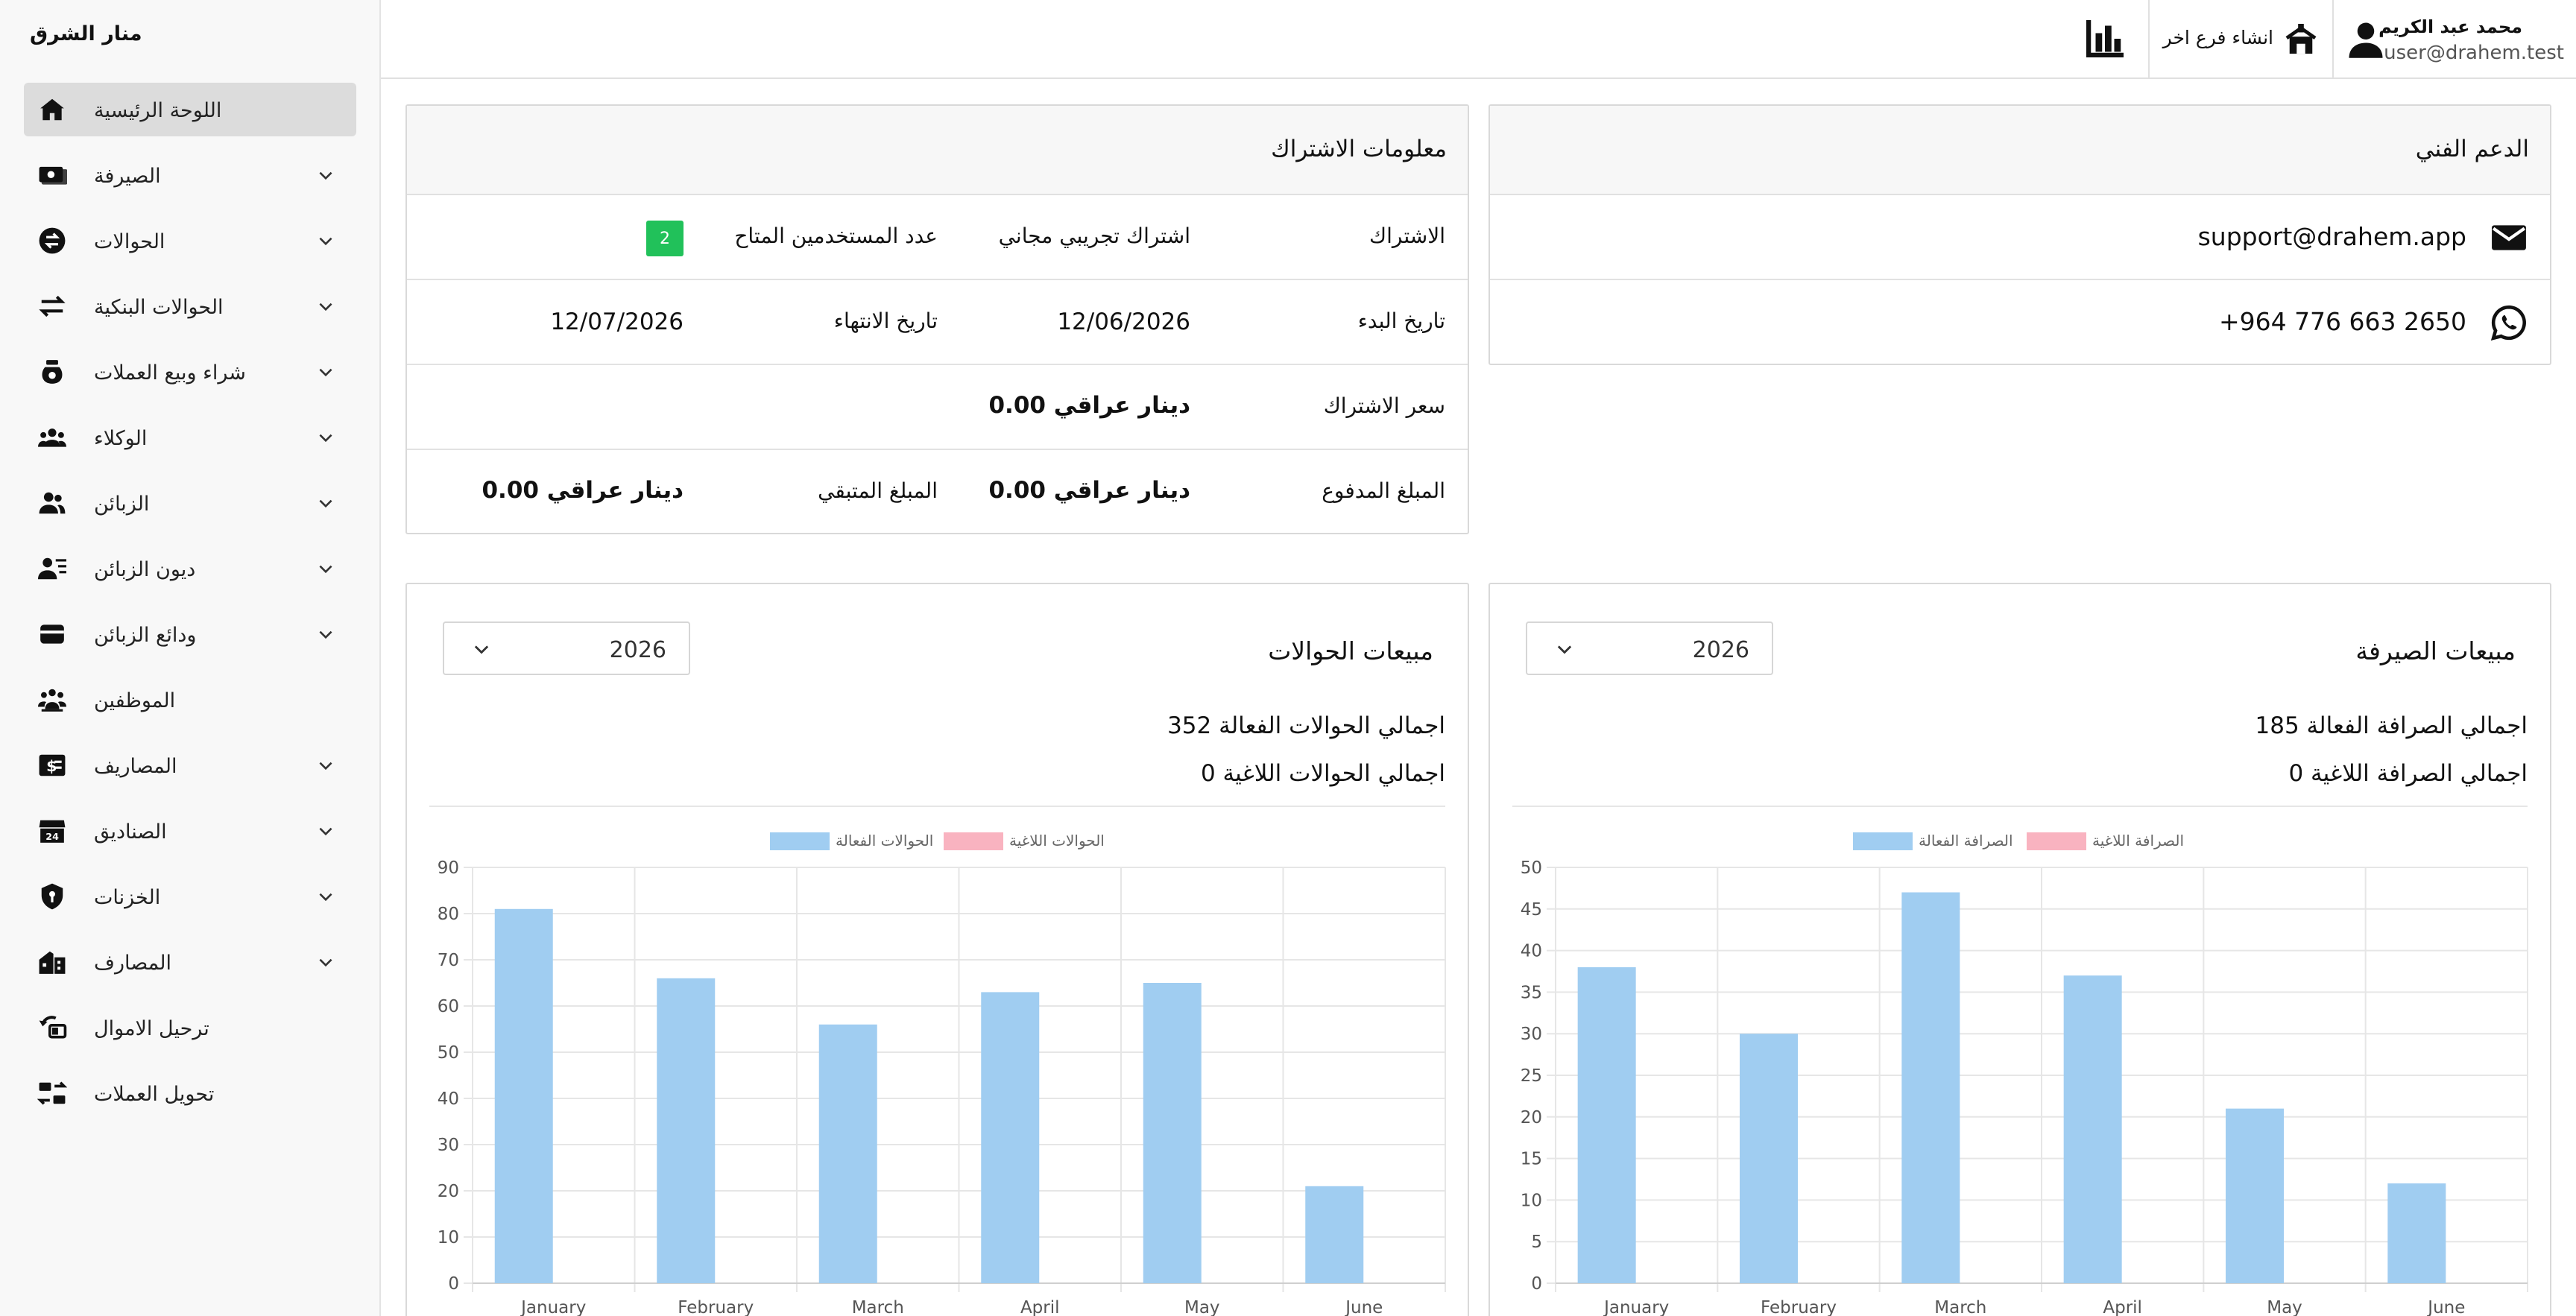  I want to click on y-tick-label: 50, so click(449, 1053).